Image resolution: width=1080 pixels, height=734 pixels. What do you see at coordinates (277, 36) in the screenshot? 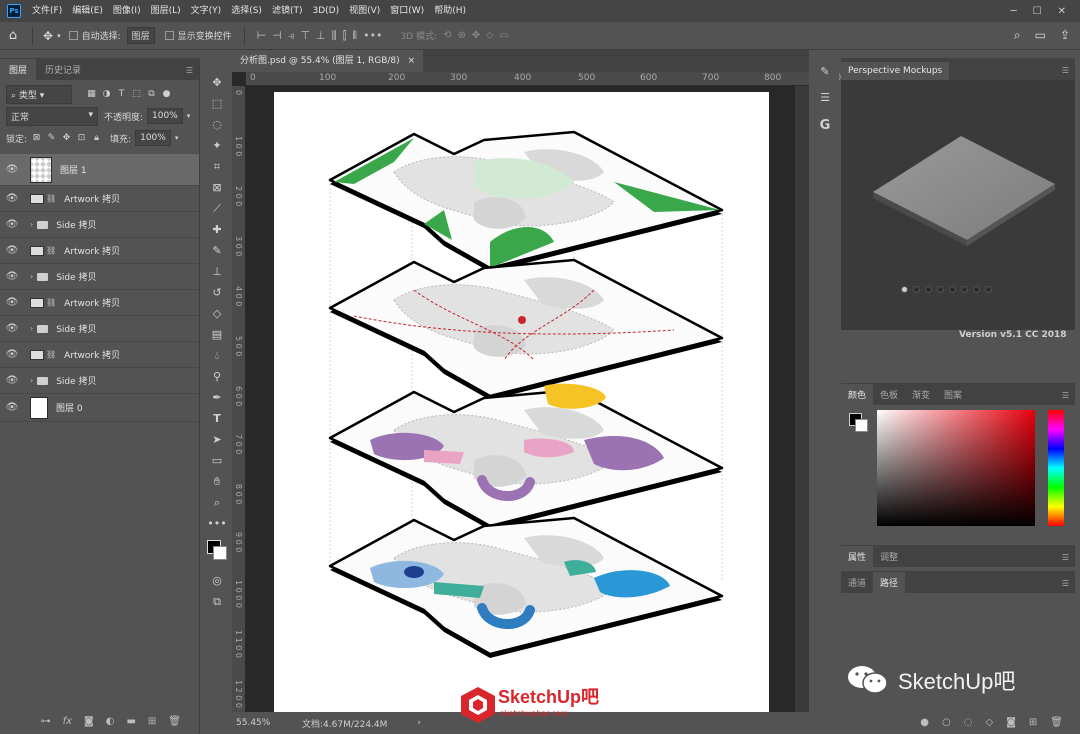
I see `align-hcenter-icon: ⊣` at bounding box center [277, 36].